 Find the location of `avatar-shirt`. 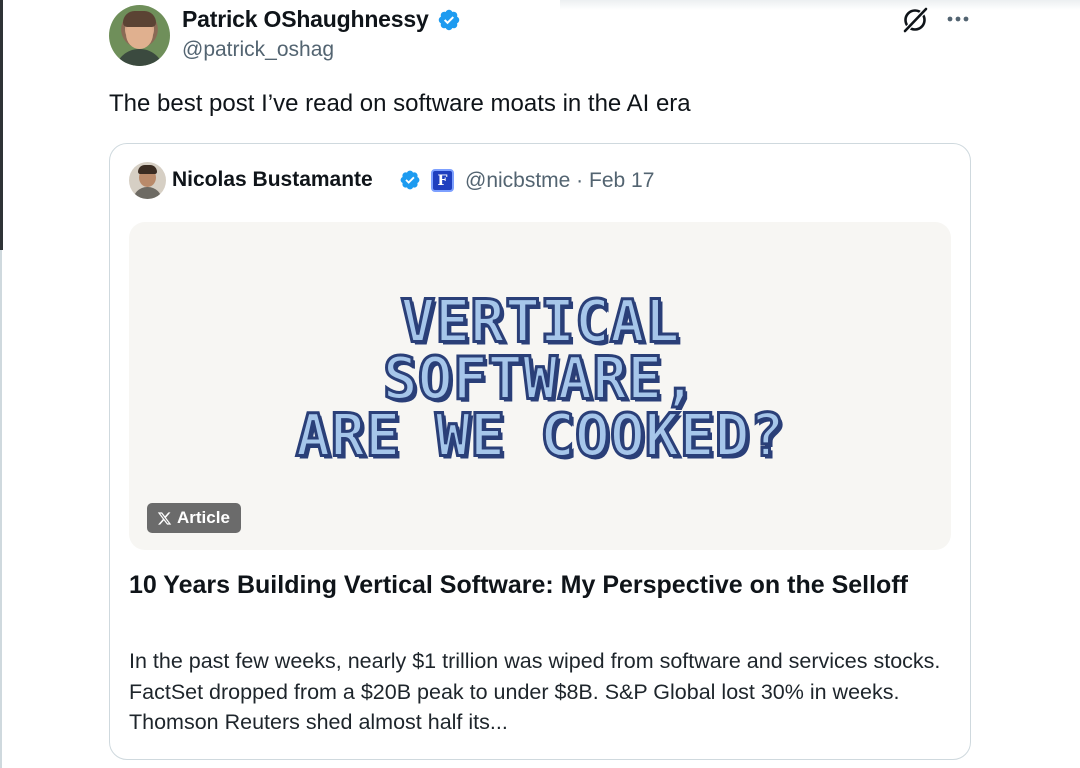

avatar-shirt is located at coordinates (139, 57).